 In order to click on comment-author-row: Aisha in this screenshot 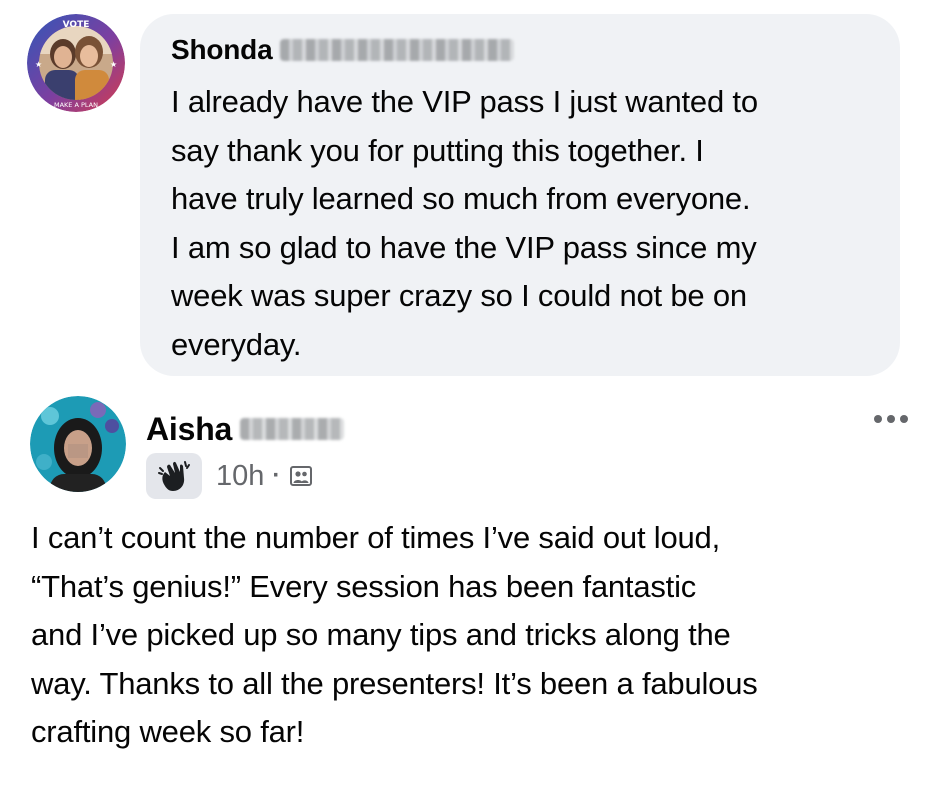, I will do `click(245, 429)`.